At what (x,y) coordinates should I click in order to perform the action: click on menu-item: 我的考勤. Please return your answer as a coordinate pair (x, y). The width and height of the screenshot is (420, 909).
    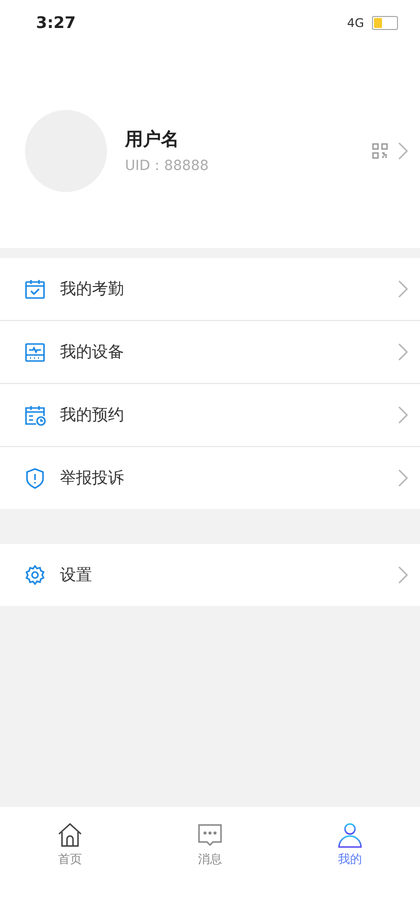
    Looking at the image, I should click on (210, 289).